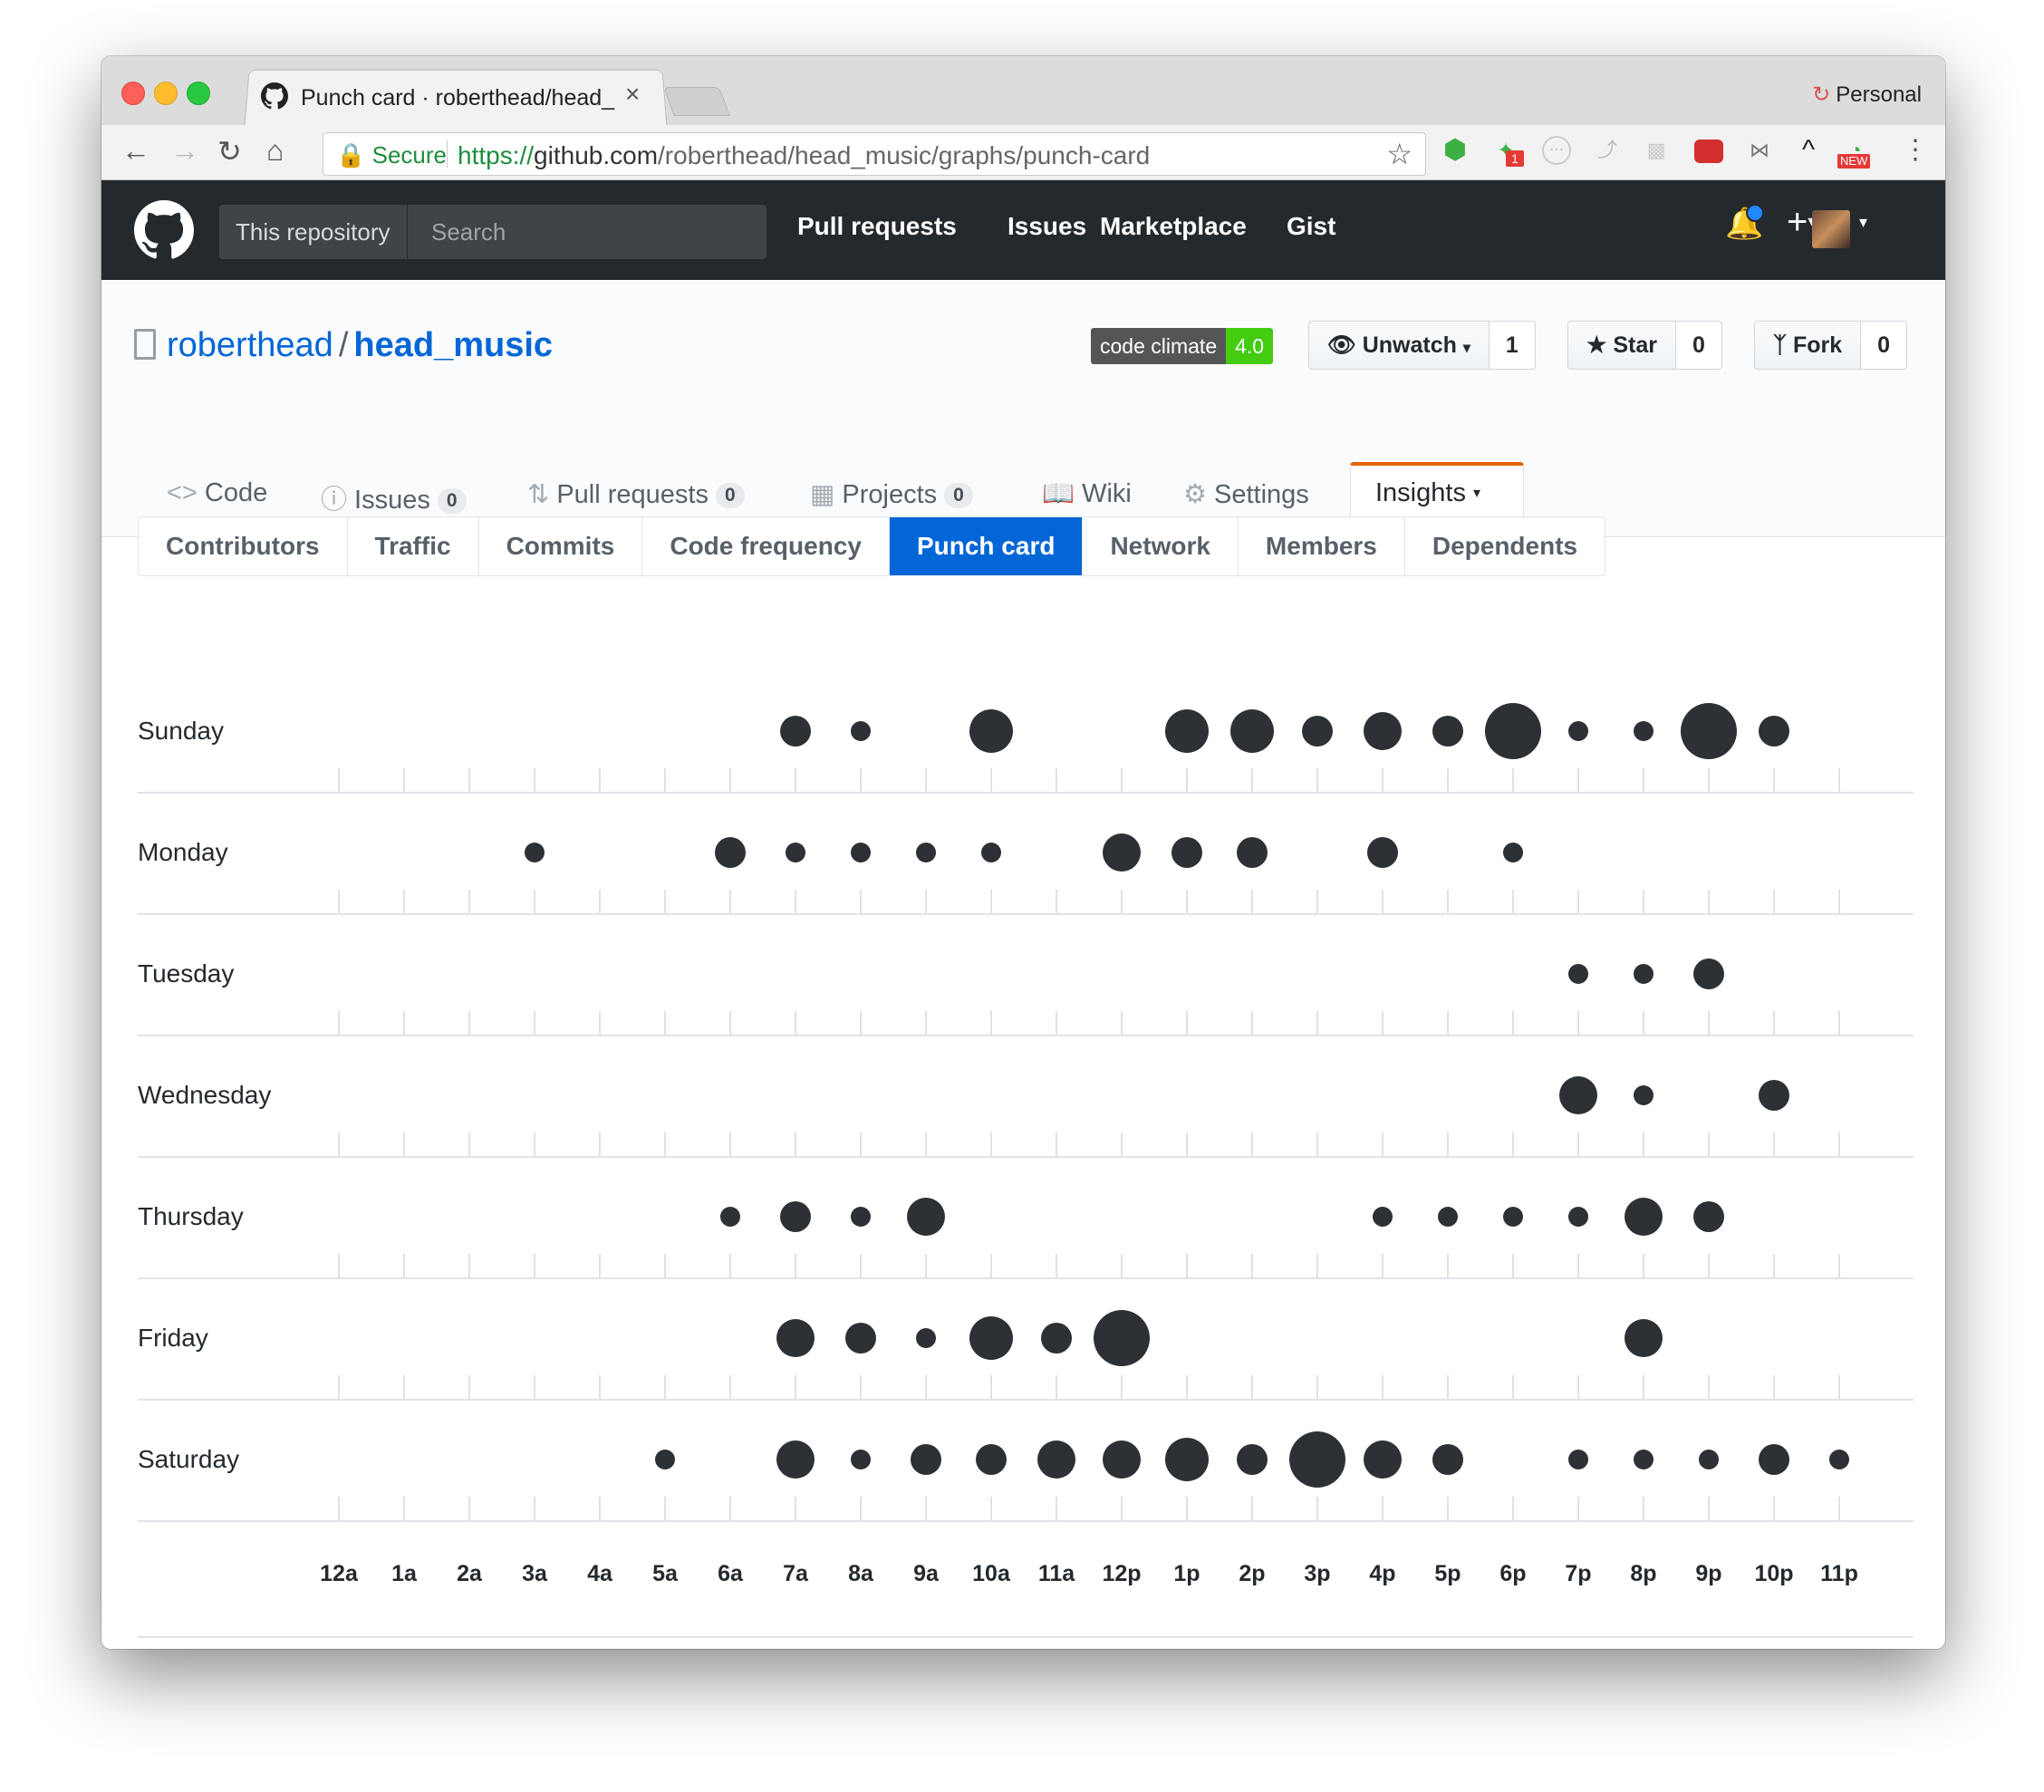 The width and height of the screenshot is (2044, 1792). What do you see at coordinates (229, 151) in the screenshot?
I see `reload-icon: ↻` at bounding box center [229, 151].